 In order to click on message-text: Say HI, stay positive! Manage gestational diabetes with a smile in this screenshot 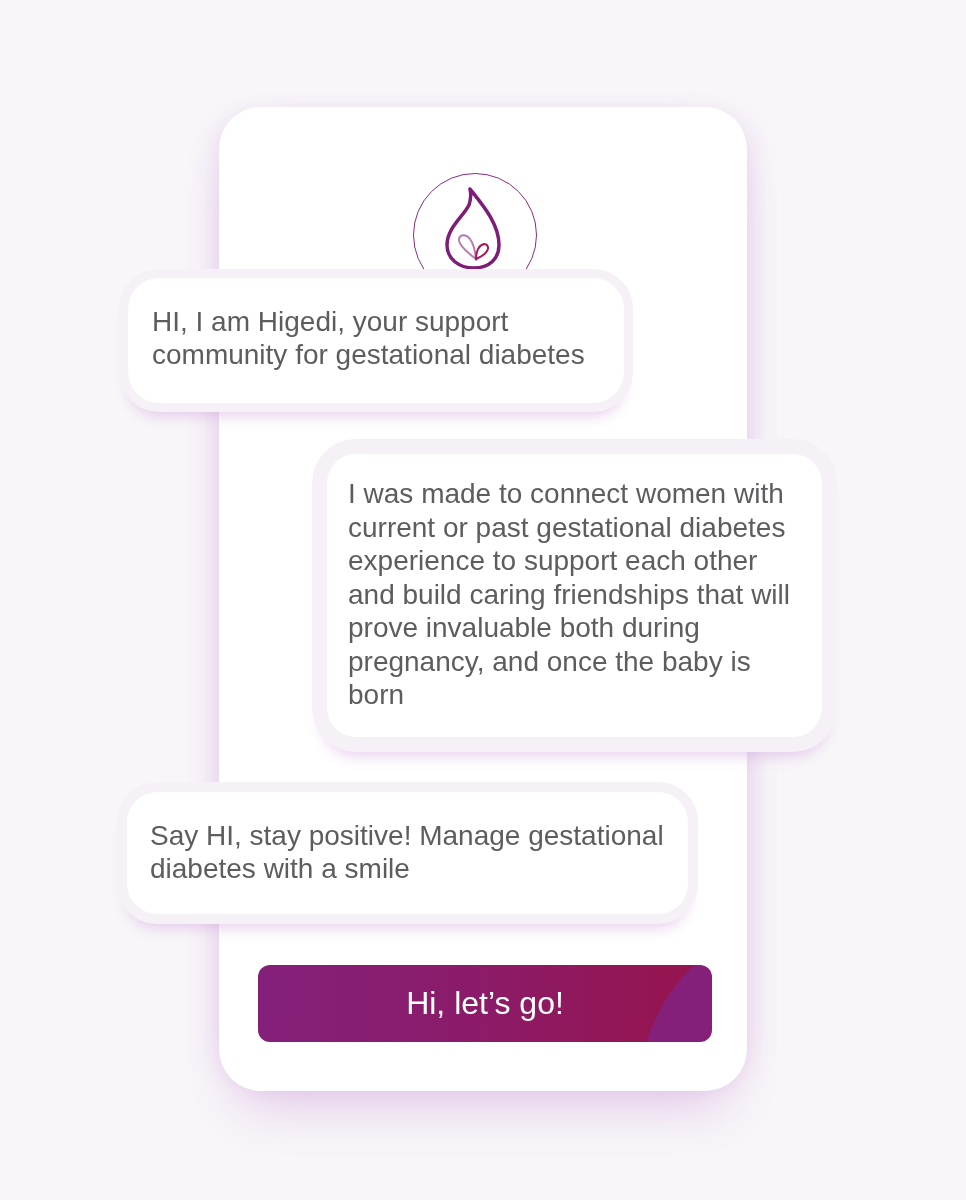, I will do `click(407, 852)`.